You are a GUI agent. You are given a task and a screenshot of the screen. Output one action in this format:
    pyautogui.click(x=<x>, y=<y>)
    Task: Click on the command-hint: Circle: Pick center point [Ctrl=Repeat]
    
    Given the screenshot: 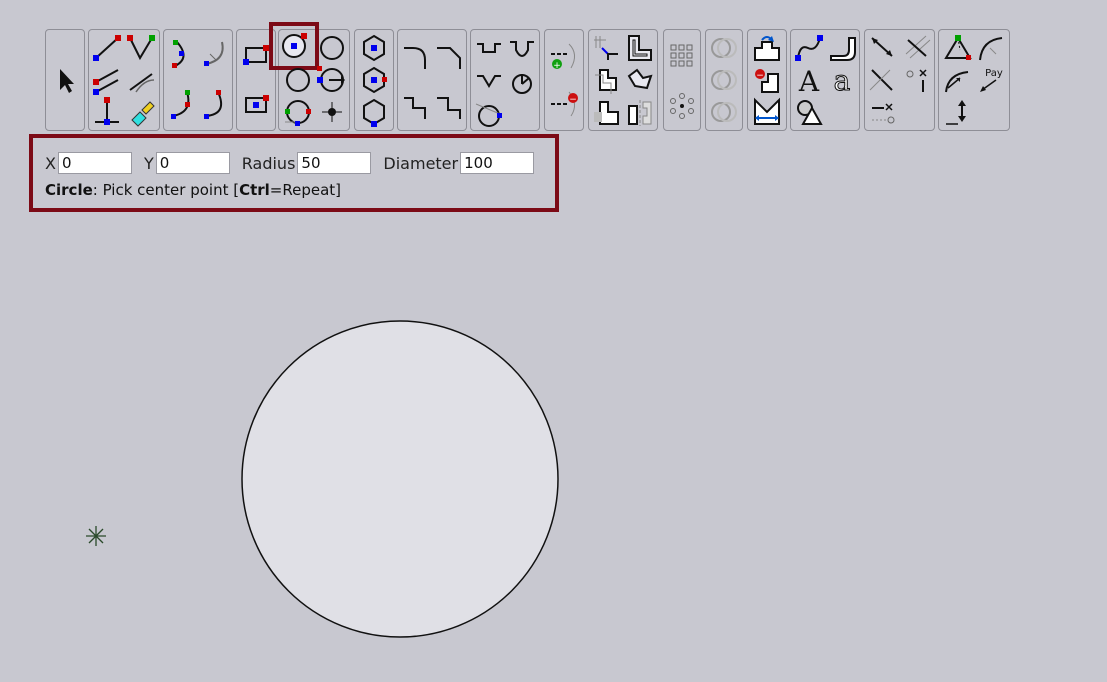 What is the action you would take?
    pyautogui.click(x=193, y=190)
    